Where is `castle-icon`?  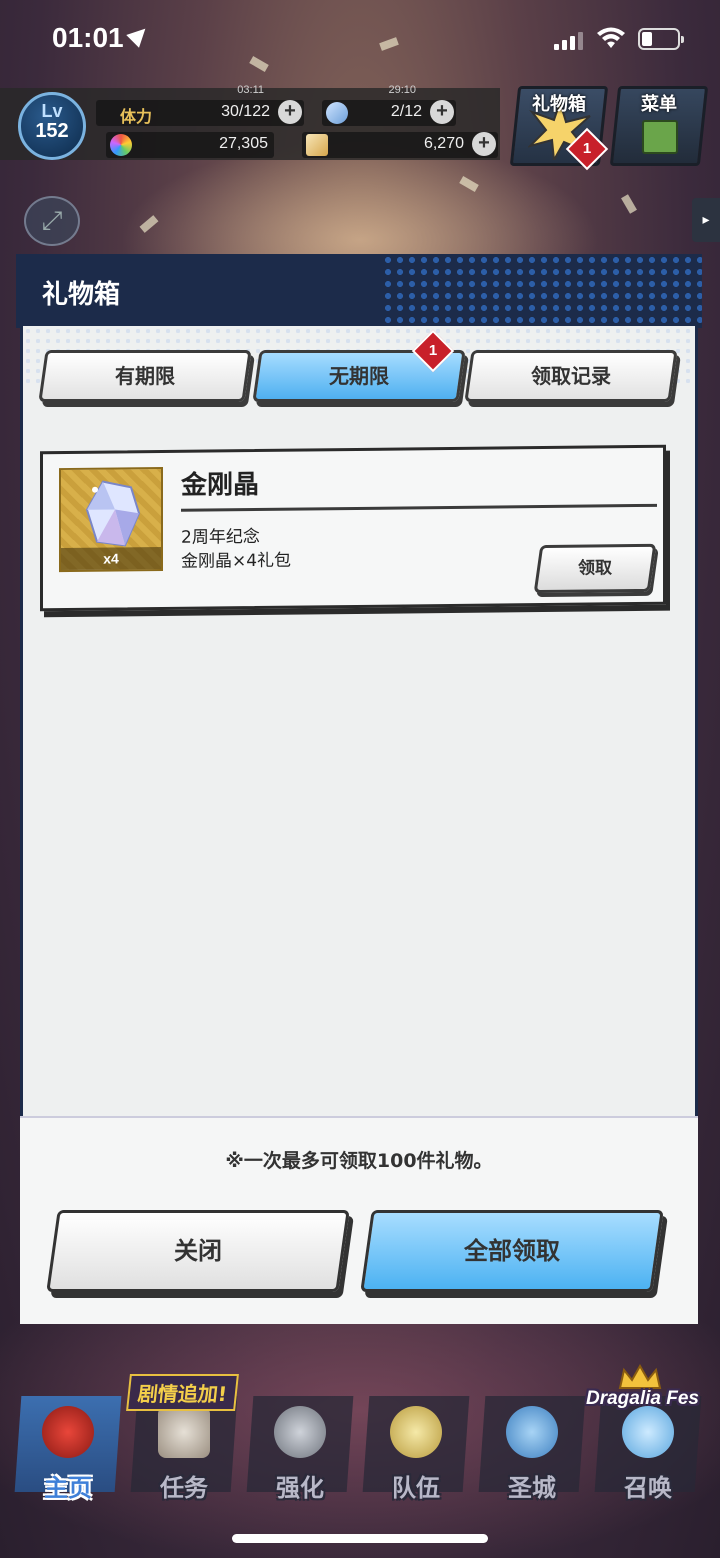
castle-icon is located at coordinates (532, 1432).